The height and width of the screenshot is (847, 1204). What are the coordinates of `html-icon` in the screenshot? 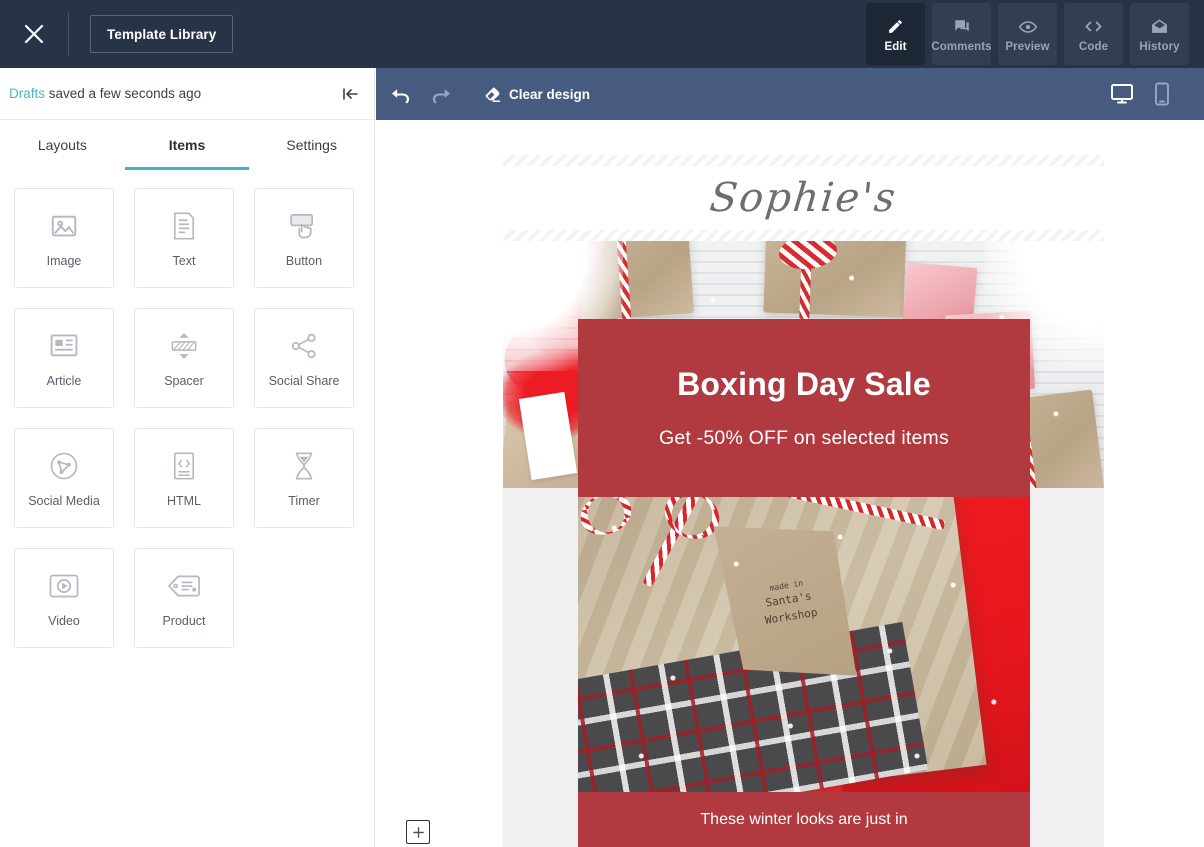 It's located at (184, 466).